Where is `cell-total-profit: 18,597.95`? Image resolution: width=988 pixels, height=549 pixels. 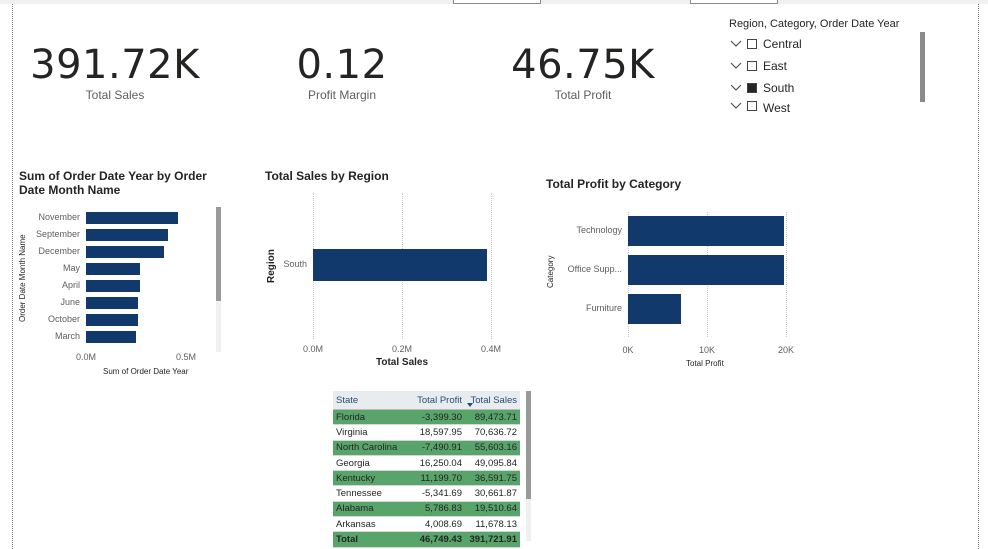 cell-total-profit: 18,597.95 is located at coordinates (436, 432).